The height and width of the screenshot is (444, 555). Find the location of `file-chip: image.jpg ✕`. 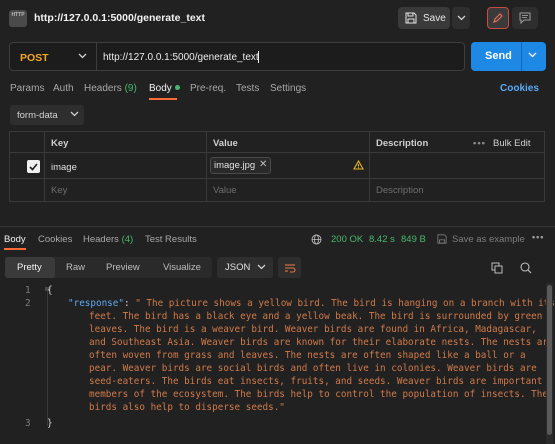

file-chip: image.jpg ✕ is located at coordinates (240, 165).